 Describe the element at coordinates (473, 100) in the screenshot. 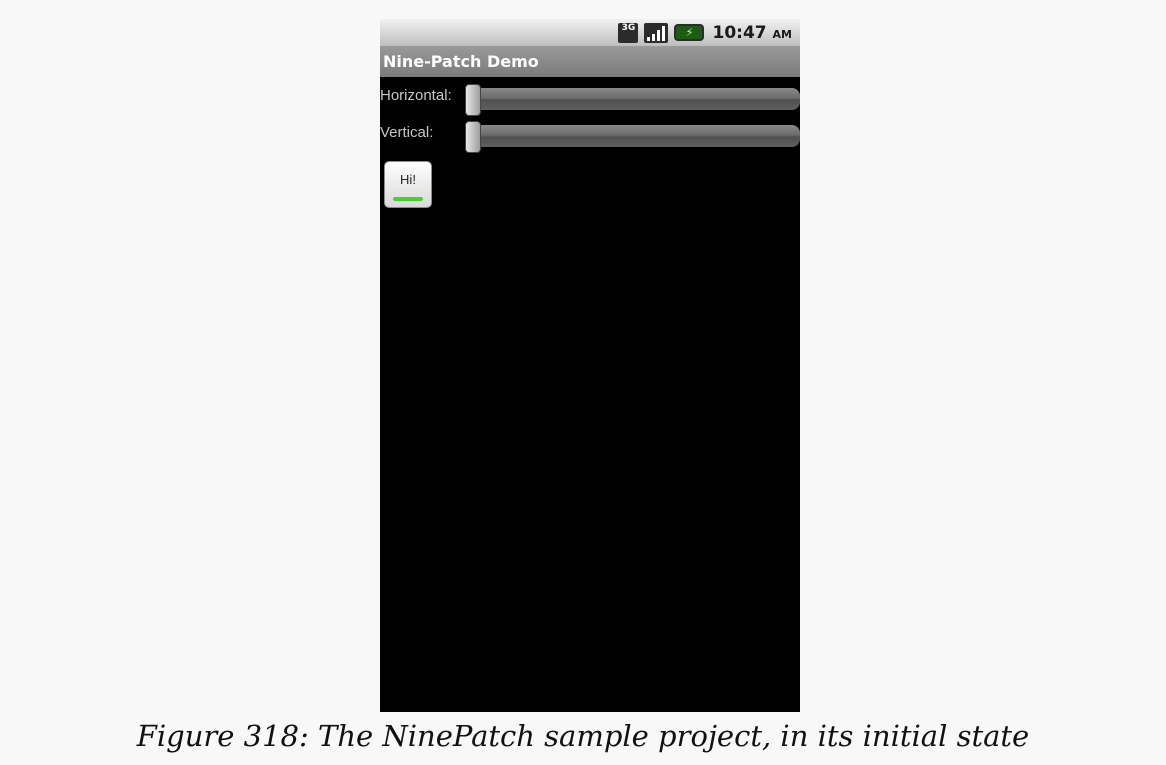

I see `horizontal-seekbar-thumb` at that location.